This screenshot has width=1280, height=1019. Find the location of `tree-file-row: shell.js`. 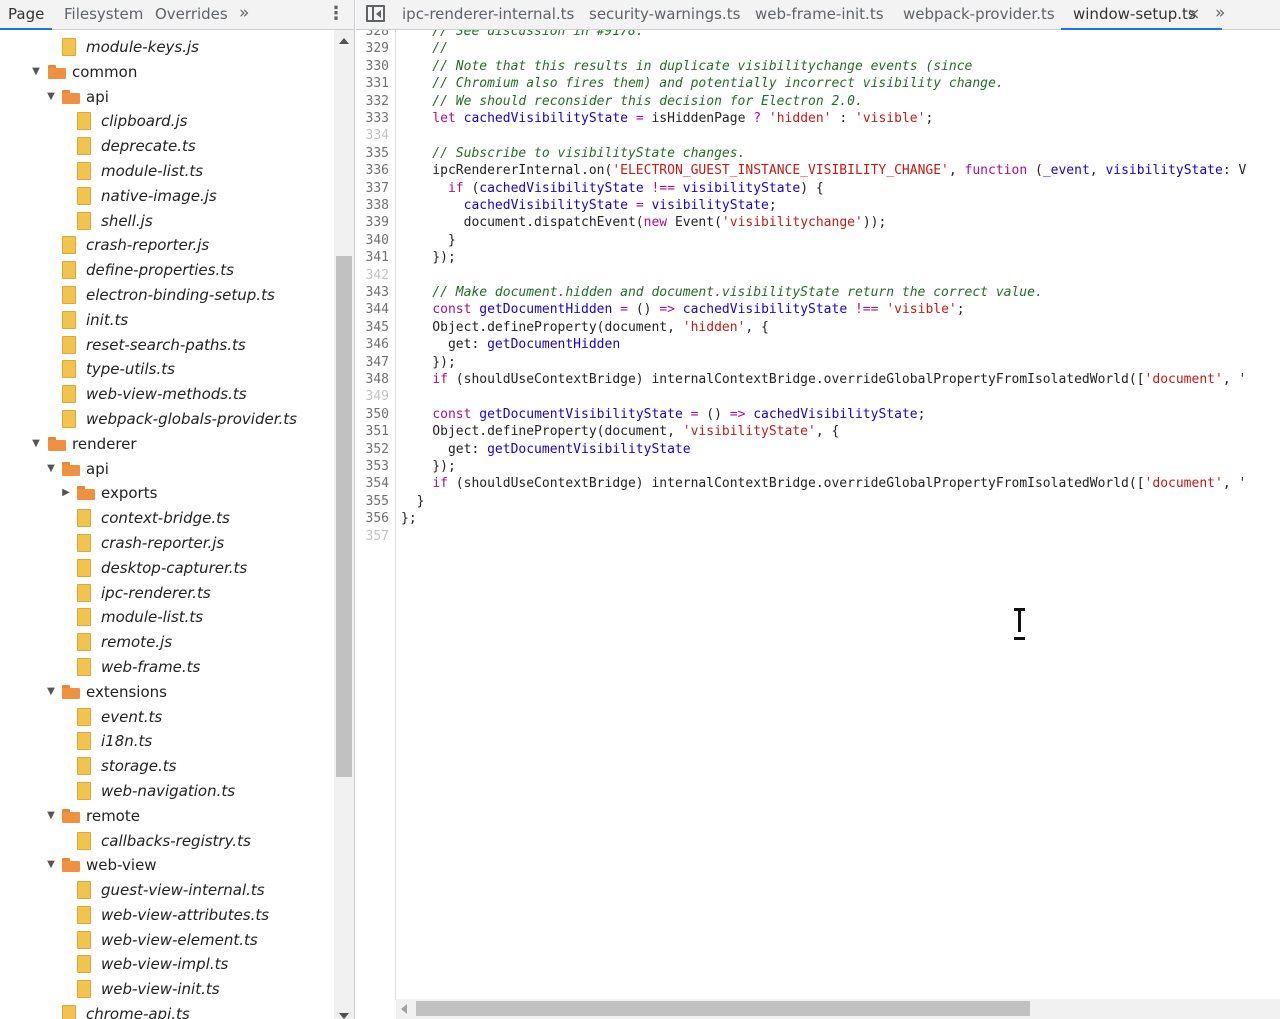

tree-file-row: shell.js is located at coordinates (167, 221).